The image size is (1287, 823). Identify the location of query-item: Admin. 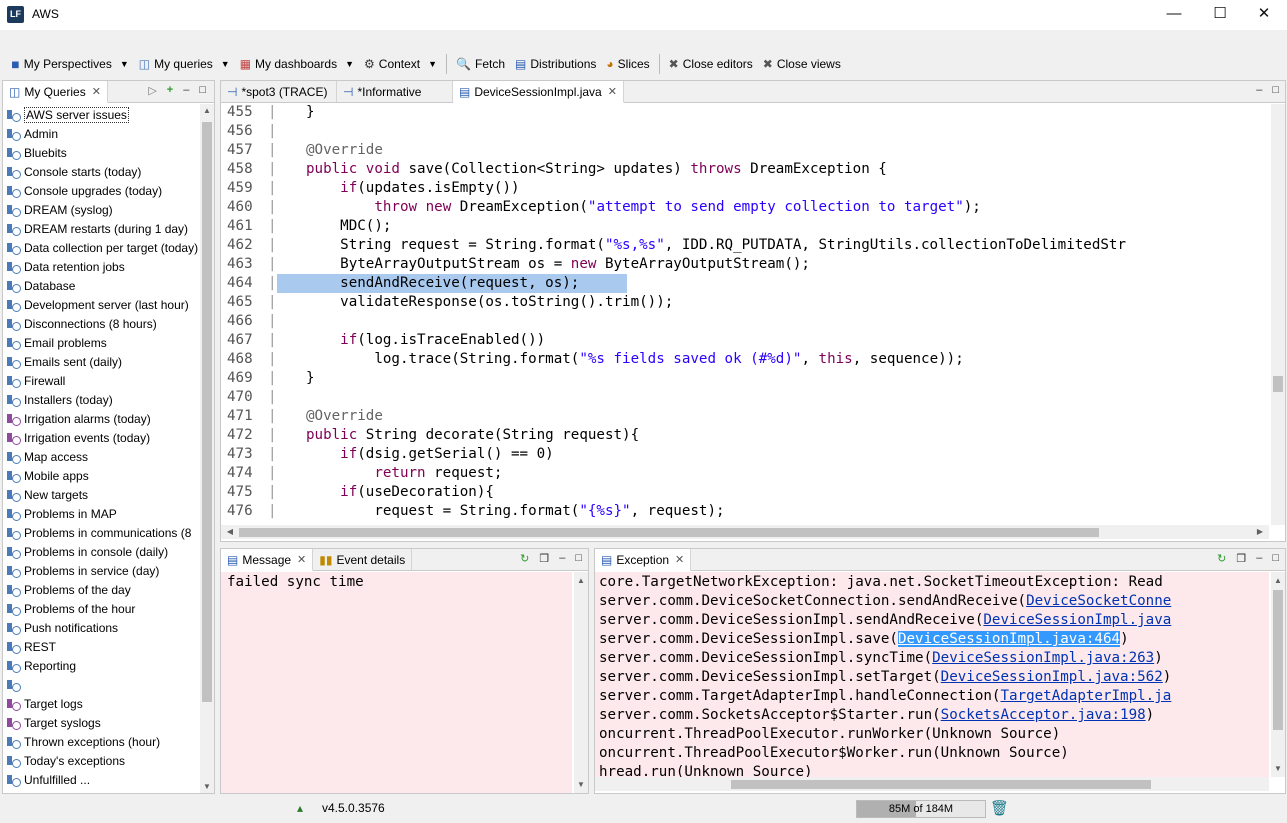
(102, 133).